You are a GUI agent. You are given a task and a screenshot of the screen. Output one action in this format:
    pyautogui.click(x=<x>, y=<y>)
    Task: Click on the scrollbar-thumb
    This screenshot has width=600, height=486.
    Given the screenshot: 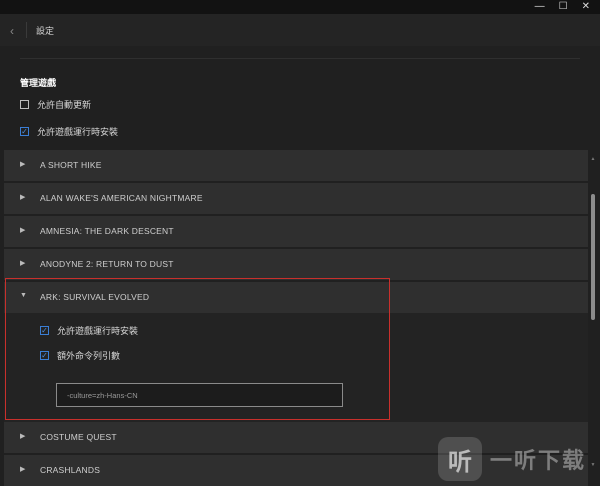 What is the action you would take?
    pyautogui.click(x=593, y=257)
    